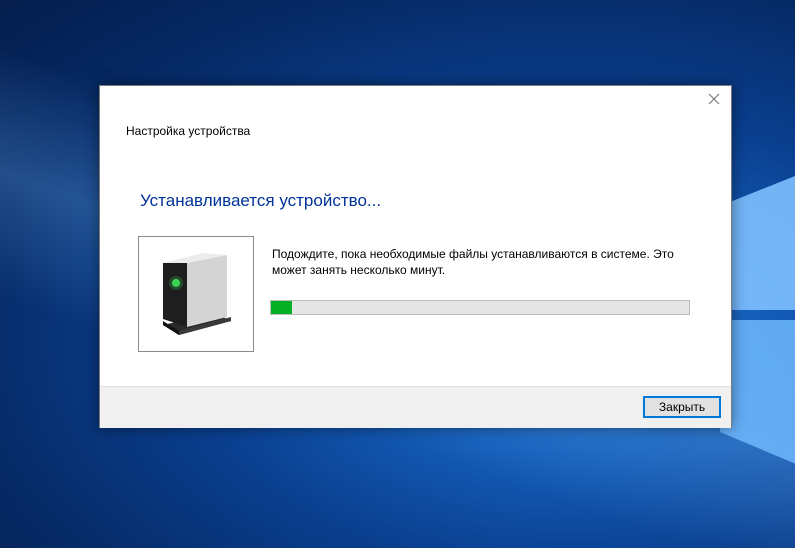 The height and width of the screenshot is (548, 795). I want to click on close-icon, so click(714, 99).